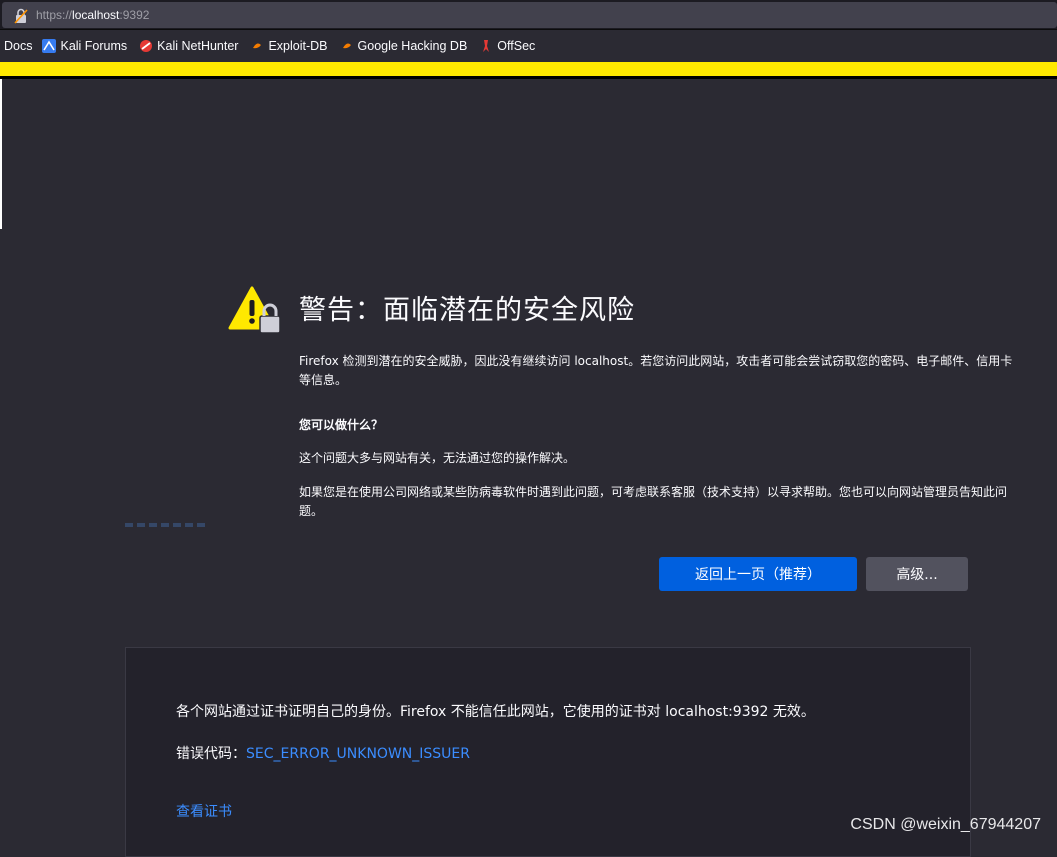  I want to click on warning-stripe, so click(528, 69).